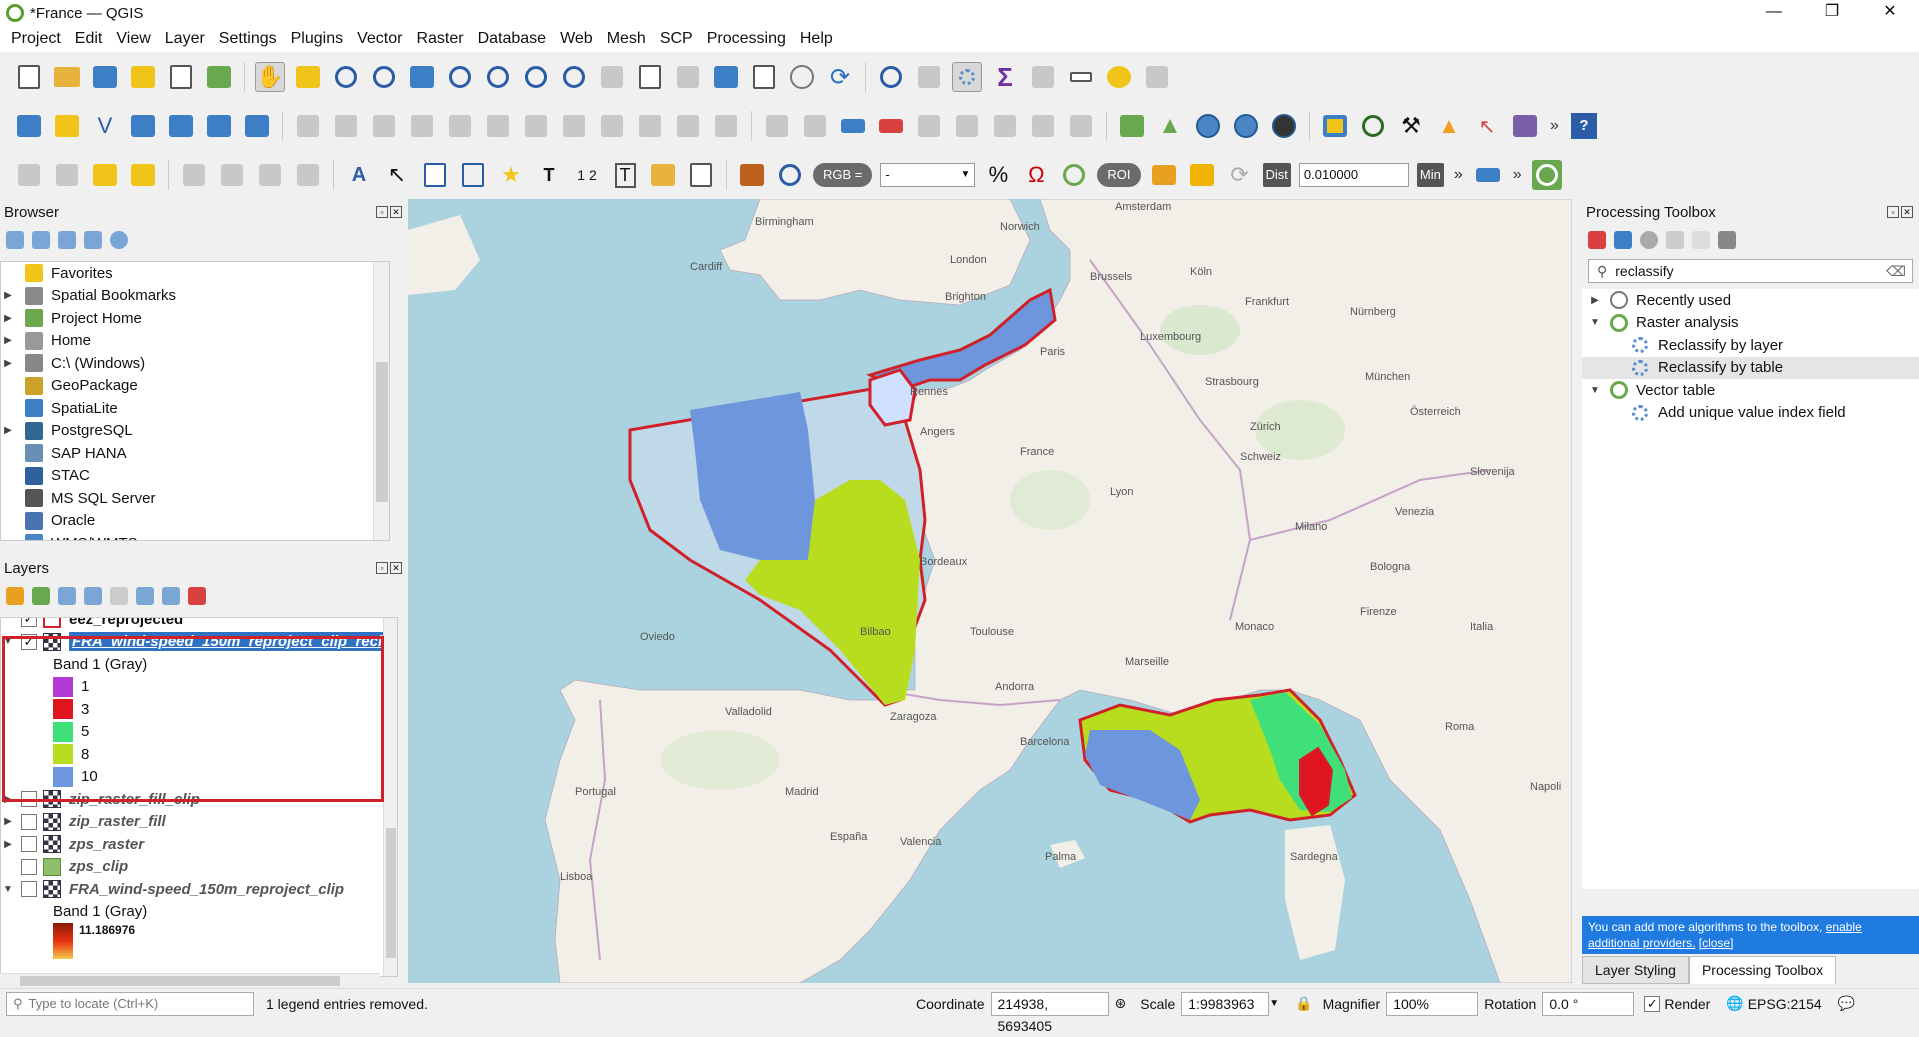  What do you see at coordinates (512, 39) in the screenshot?
I see `menu-database: Database` at bounding box center [512, 39].